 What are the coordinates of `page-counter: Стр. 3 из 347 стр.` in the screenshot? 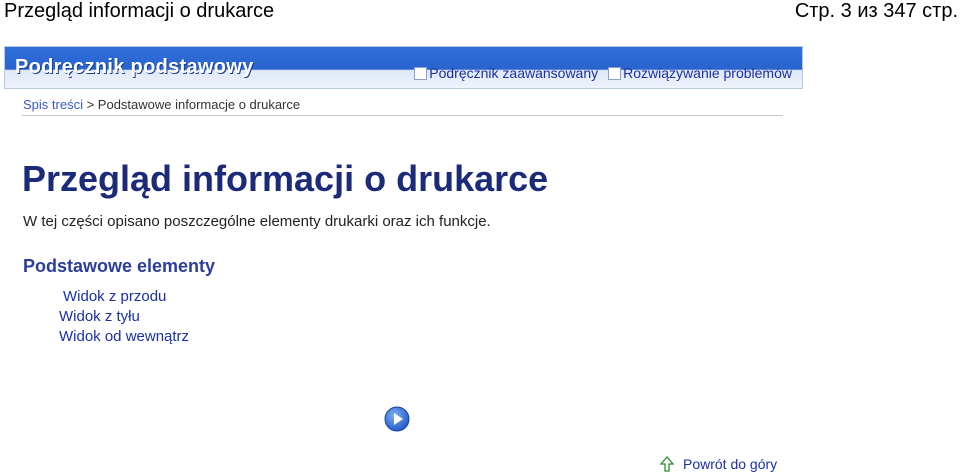 It's located at (876, 11).